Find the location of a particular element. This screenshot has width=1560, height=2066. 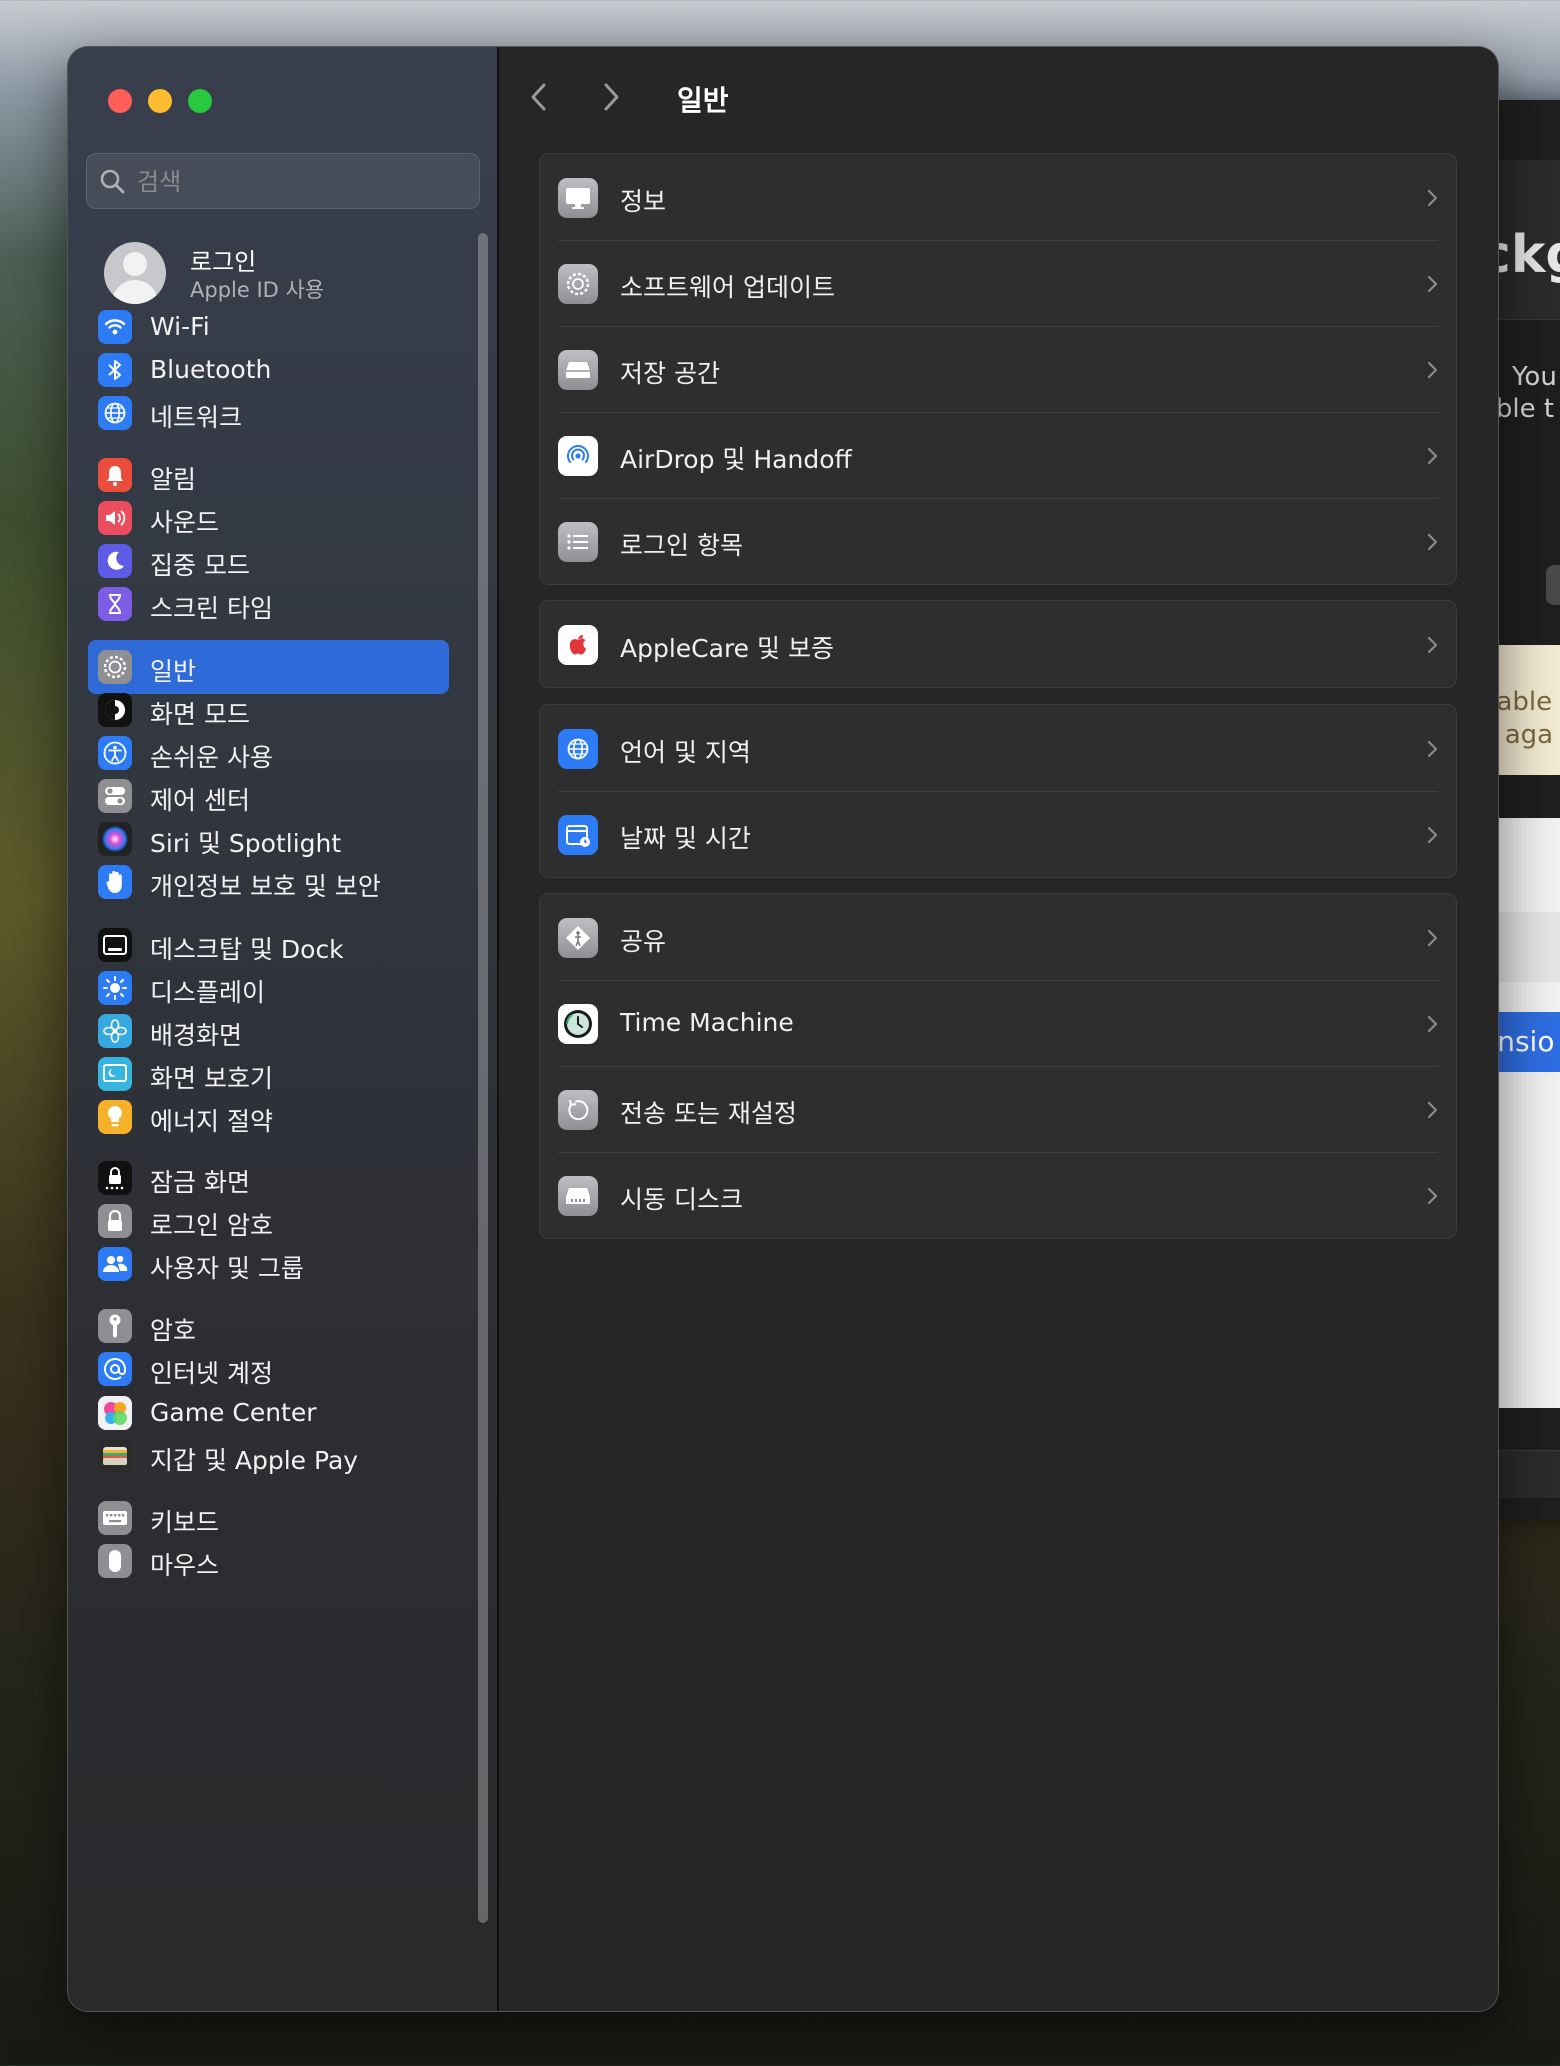

settings-row-label: 공유 is located at coordinates (643, 941).